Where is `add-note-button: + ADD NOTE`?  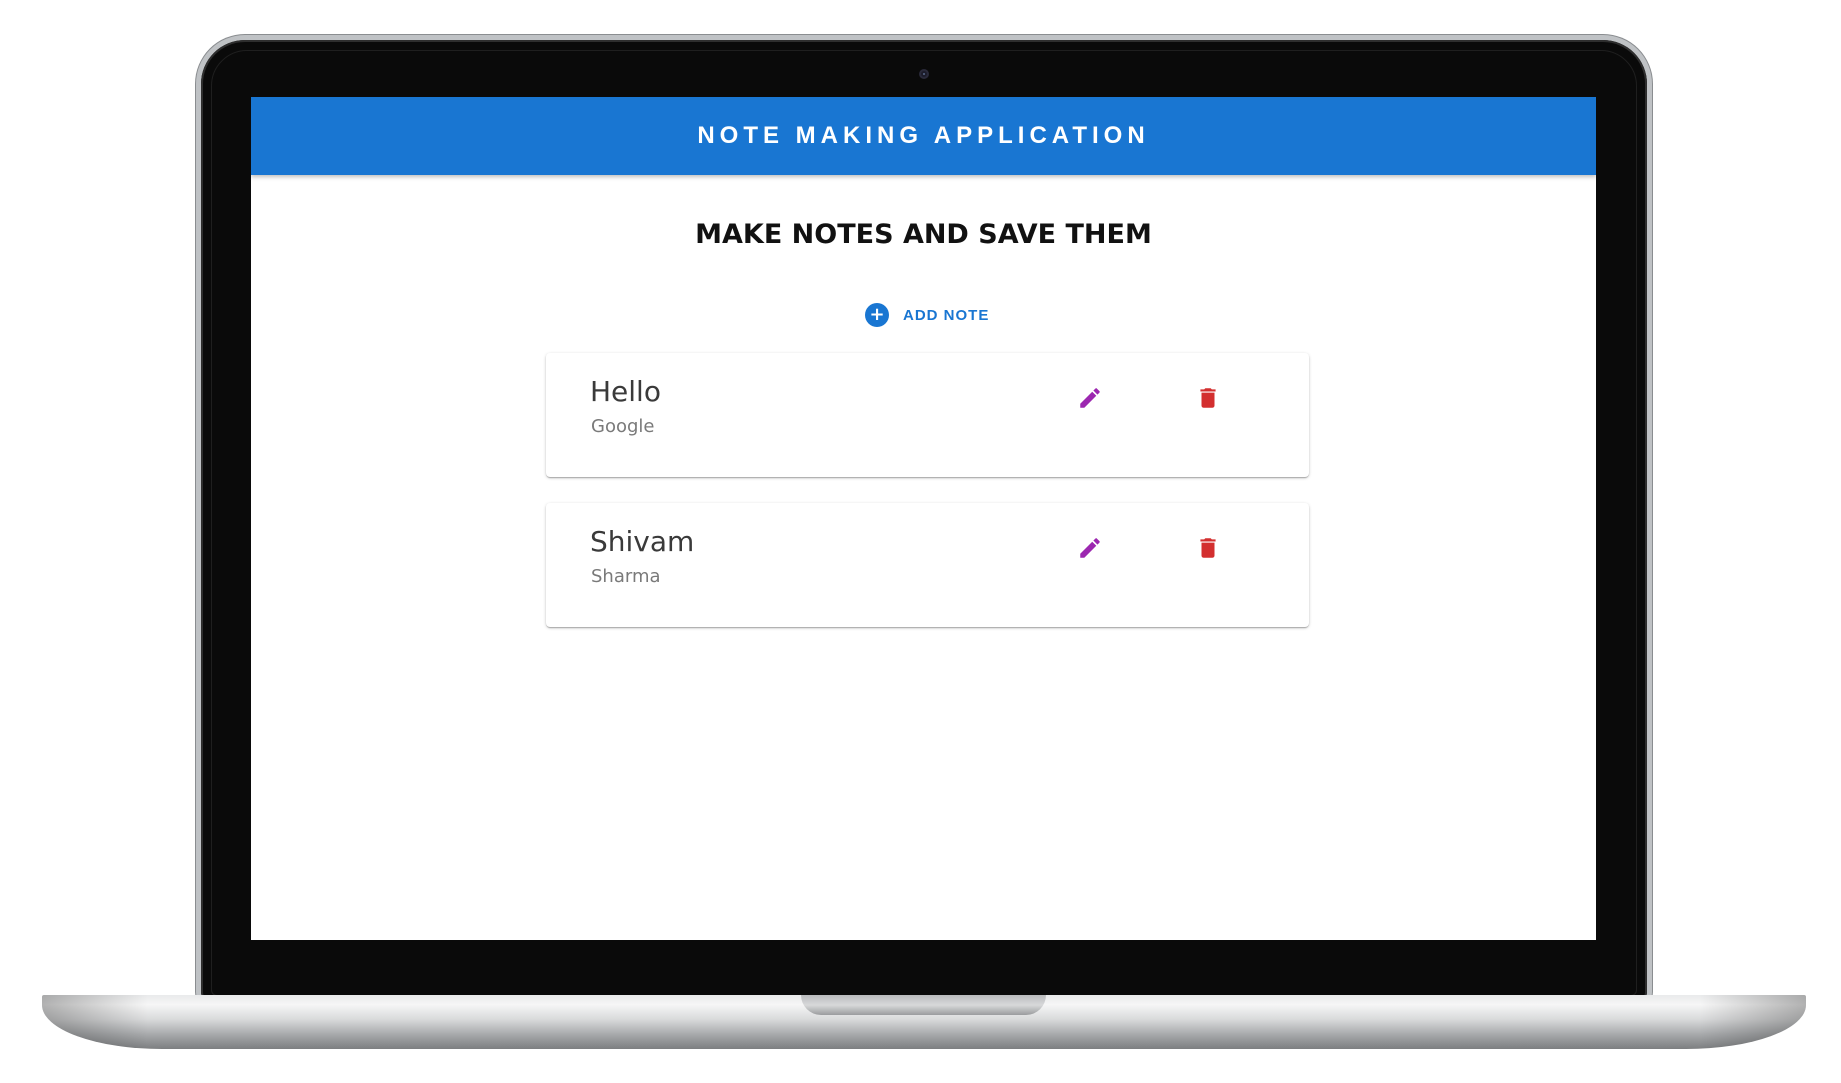 add-note-button: + ADD NOTE is located at coordinates (927, 315).